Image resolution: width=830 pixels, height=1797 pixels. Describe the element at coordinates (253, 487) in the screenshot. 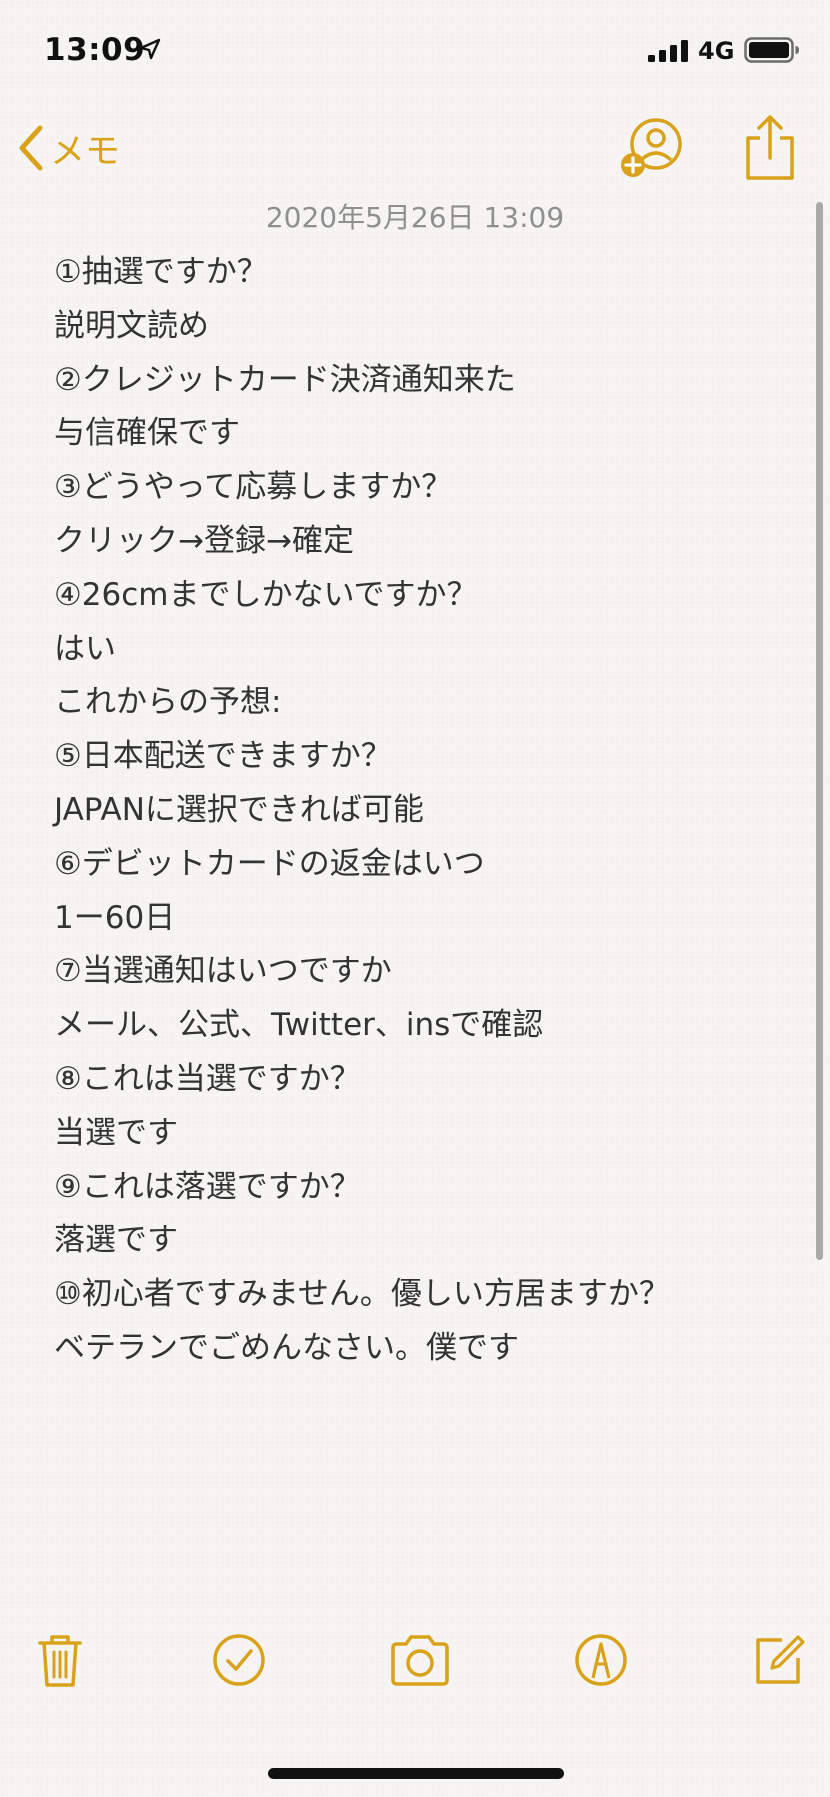

I see `note-line: ③どうやって応募しますか？` at that location.